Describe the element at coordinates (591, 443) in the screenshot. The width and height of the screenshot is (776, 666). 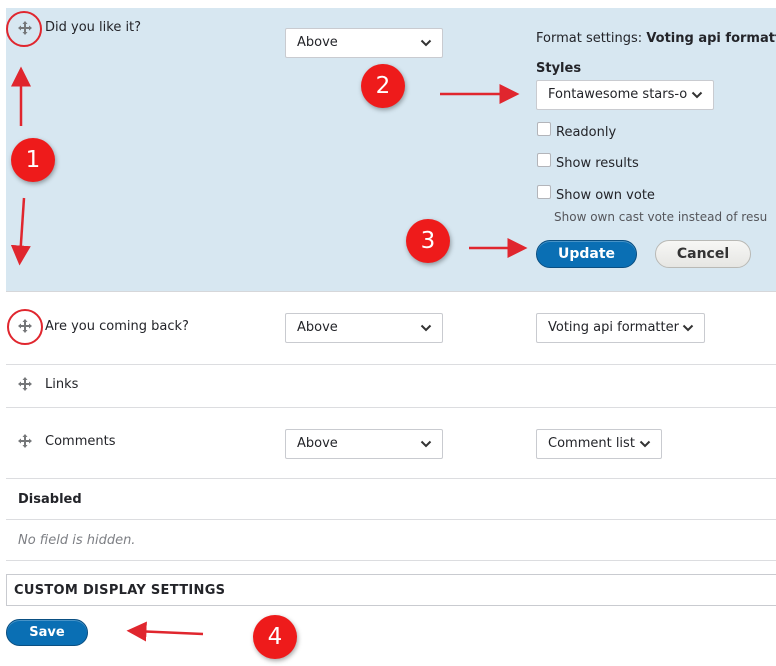
I see `formatter-value: Comment list` at that location.